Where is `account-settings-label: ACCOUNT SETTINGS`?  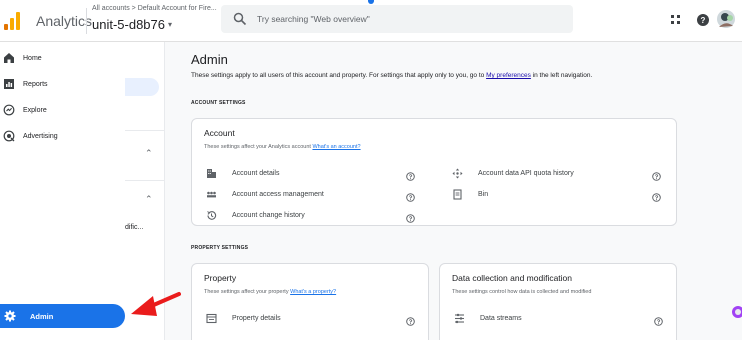 account-settings-label: ACCOUNT SETTINGS is located at coordinates (218, 103).